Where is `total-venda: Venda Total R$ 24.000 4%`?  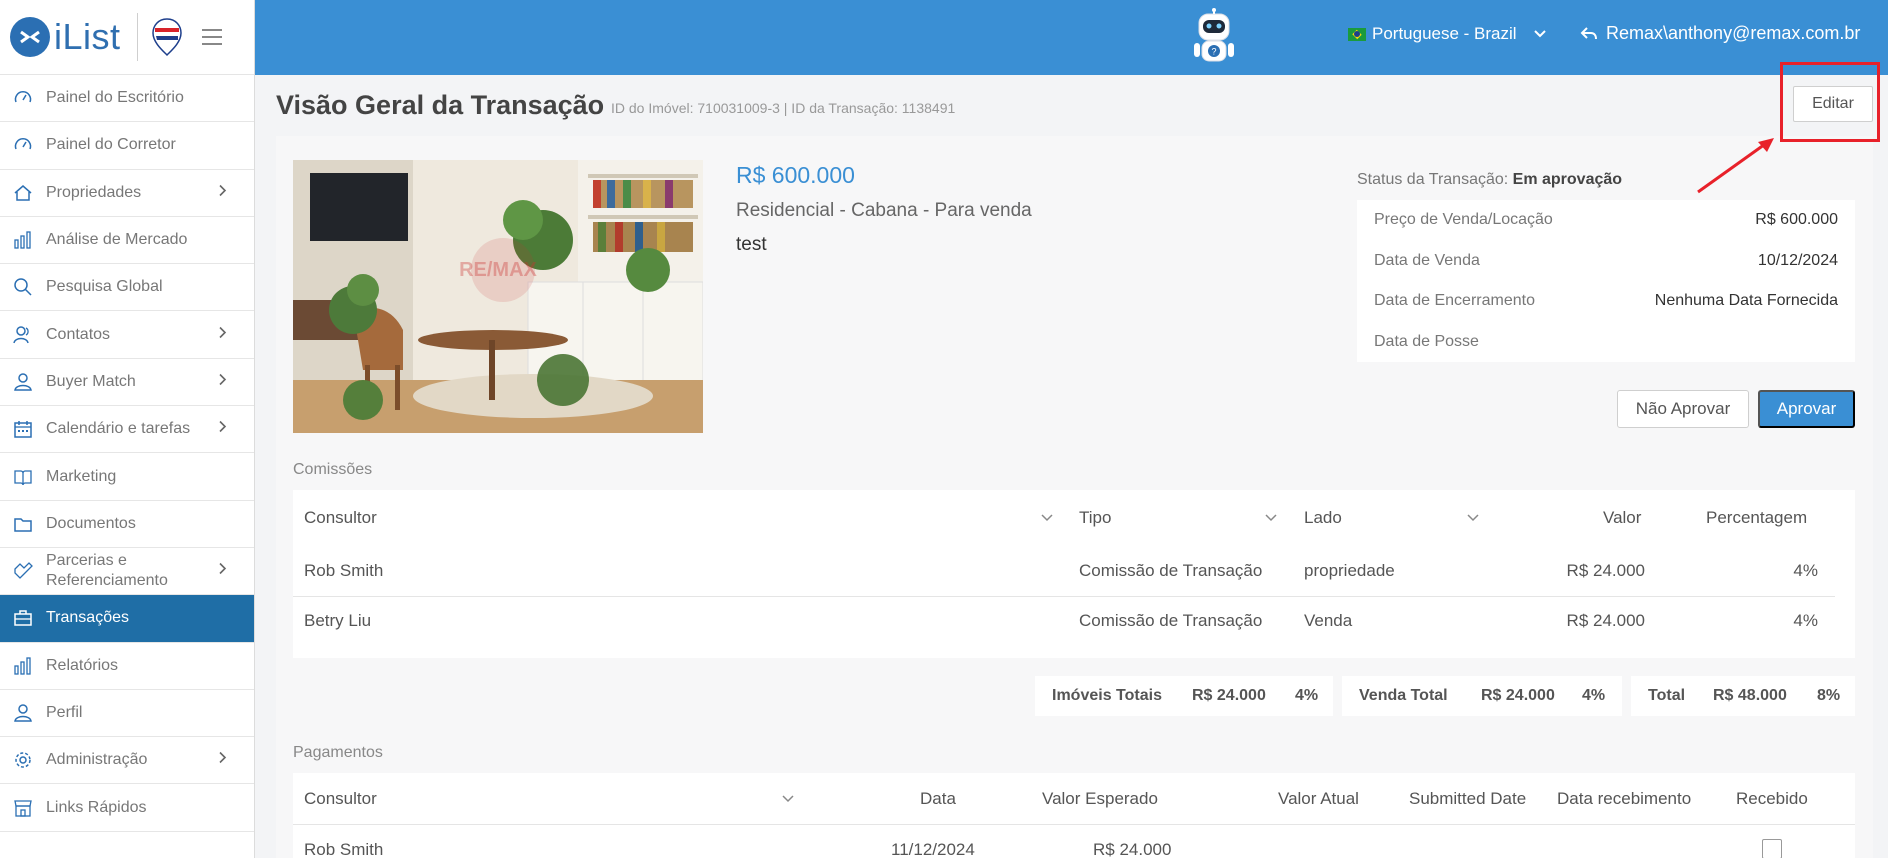 total-venda: Venda Total R$ 24.000 4% is located at coordinates (1482, 696).